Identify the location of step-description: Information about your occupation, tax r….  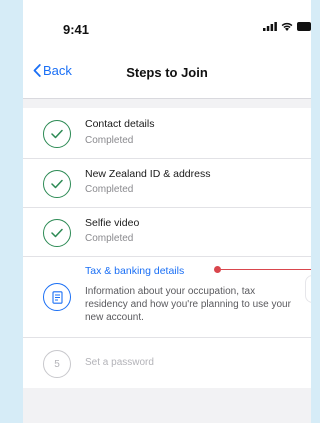
(188, 304).